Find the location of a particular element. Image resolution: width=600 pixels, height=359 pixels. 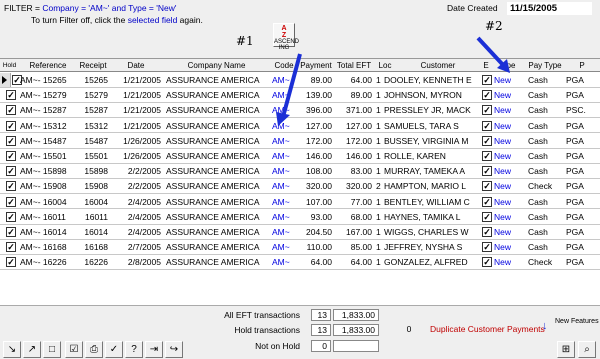

hold-label: Hold transactions is located at coordinates (267, 330).